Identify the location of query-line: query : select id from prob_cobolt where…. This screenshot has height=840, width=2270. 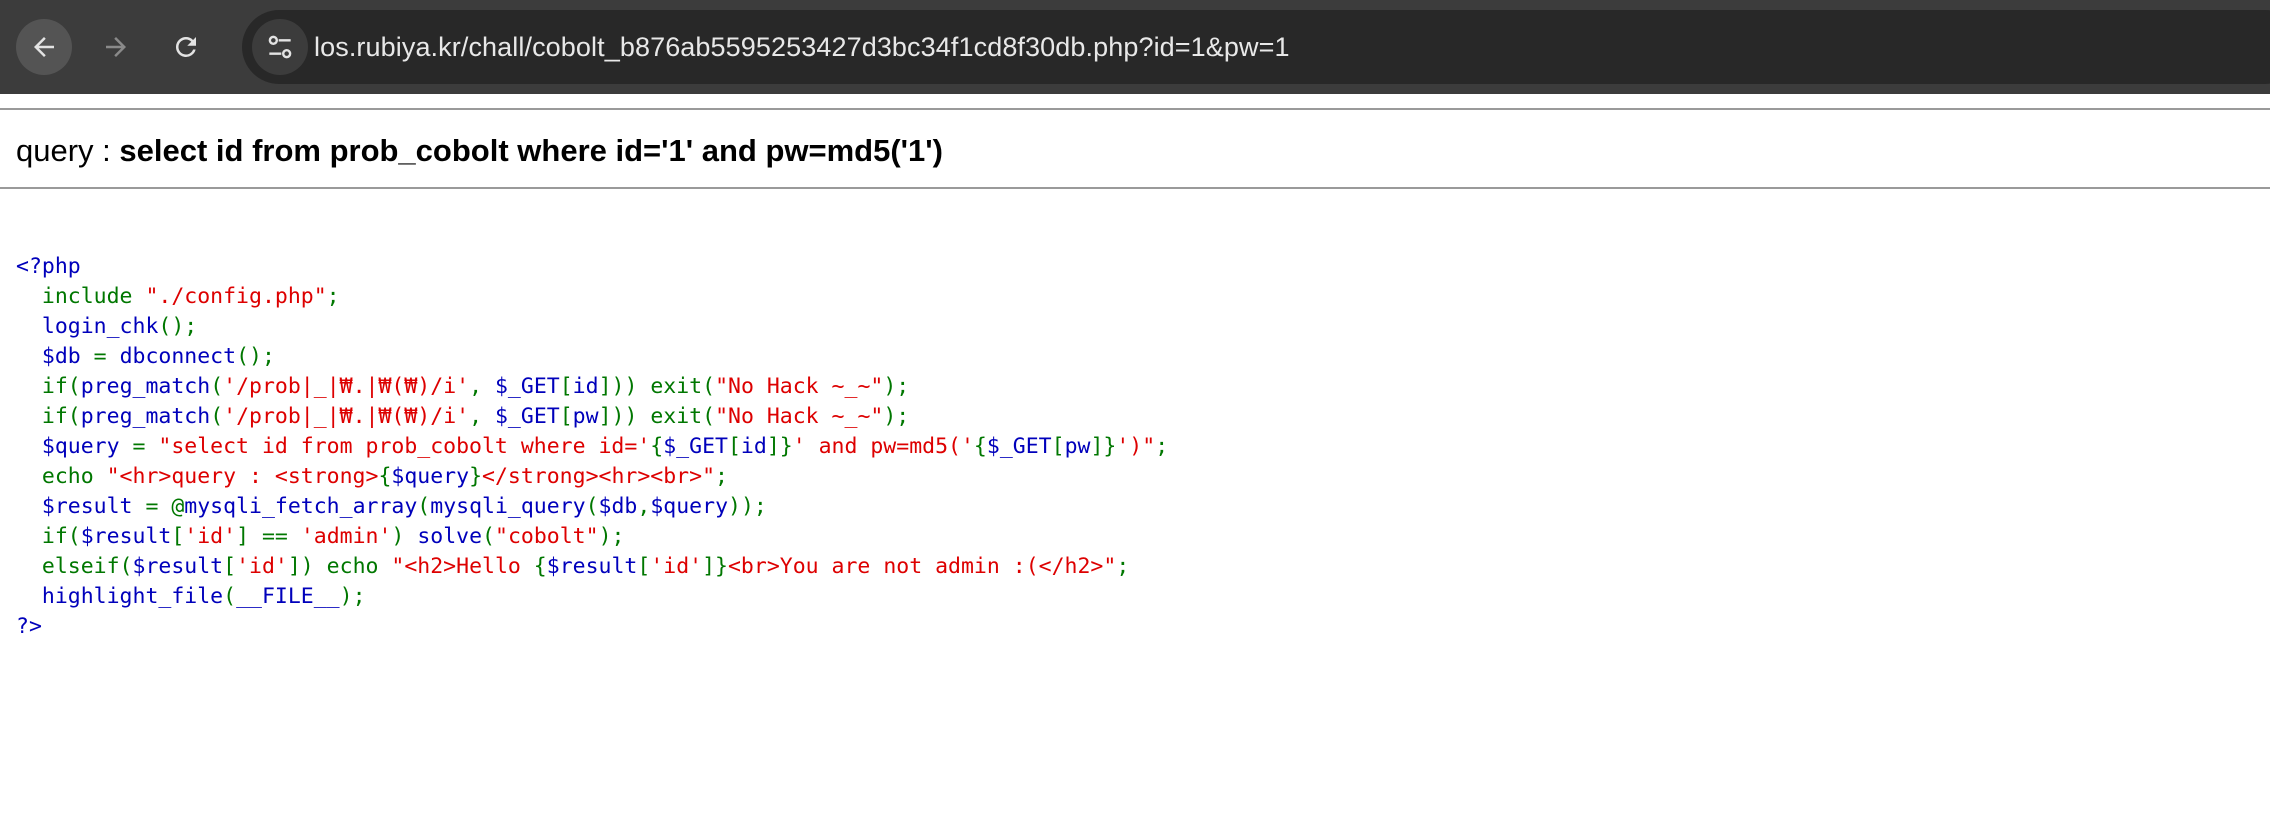
(479, 151).